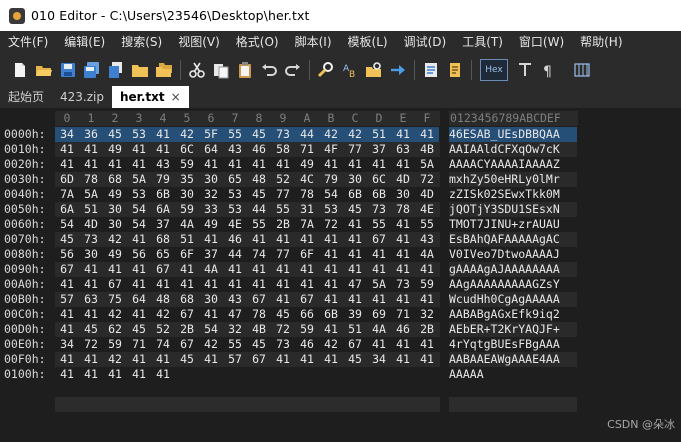 This screenshot has height=442, width=681. Describe the element at coordinates (379, 359) in the screenshot. I see `hex-byte: 34` at that location.